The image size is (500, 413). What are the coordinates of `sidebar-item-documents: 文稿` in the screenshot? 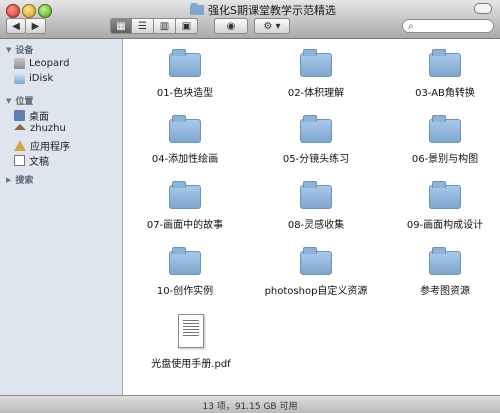 It's located at (31, 160).